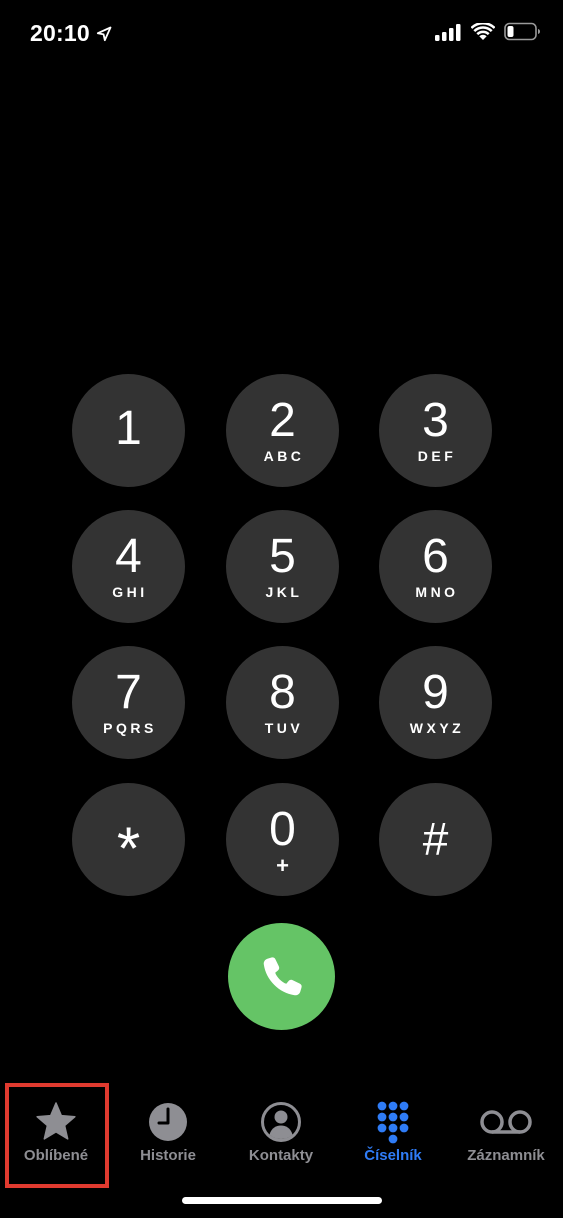 The height and width of the screenshot is (1218, 563). What do you see at coordinates (437, 728) in the screenshot?
I see `key-letters: WXYZ` at bounding box center [437, 728].